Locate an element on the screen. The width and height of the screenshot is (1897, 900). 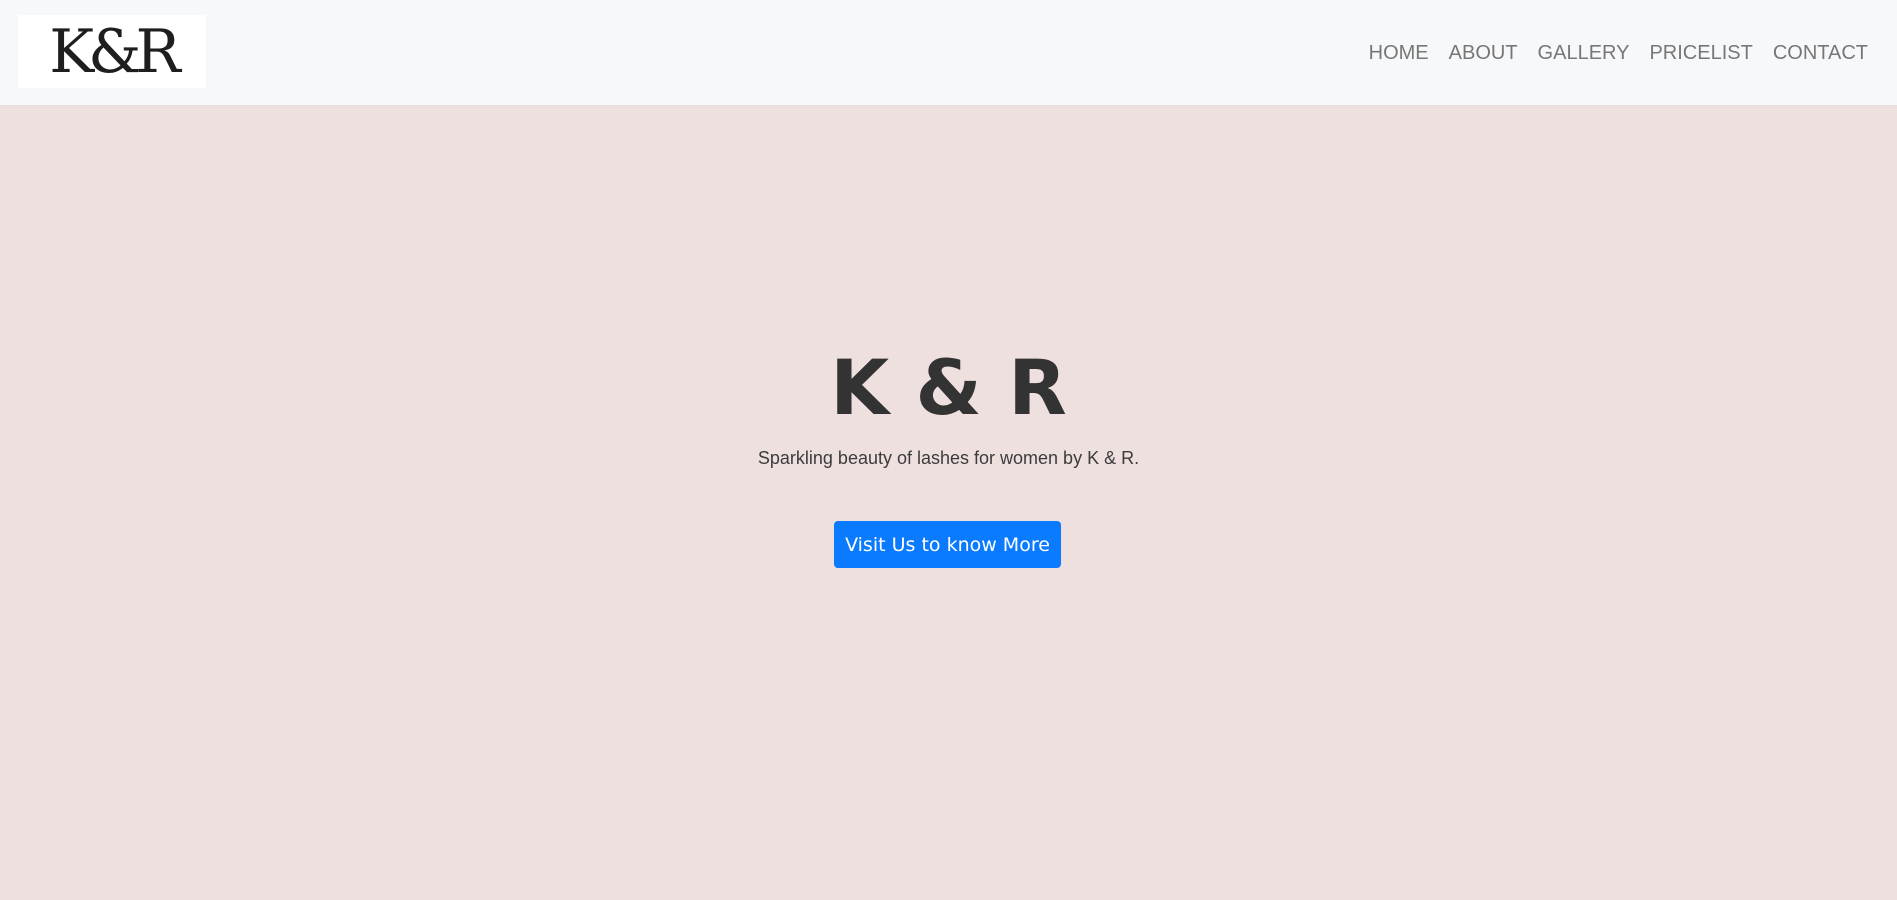
navbar: K&R HOME ABOUT GALLERY PRICELIST CONTACT is located at coordinates (948, 53).